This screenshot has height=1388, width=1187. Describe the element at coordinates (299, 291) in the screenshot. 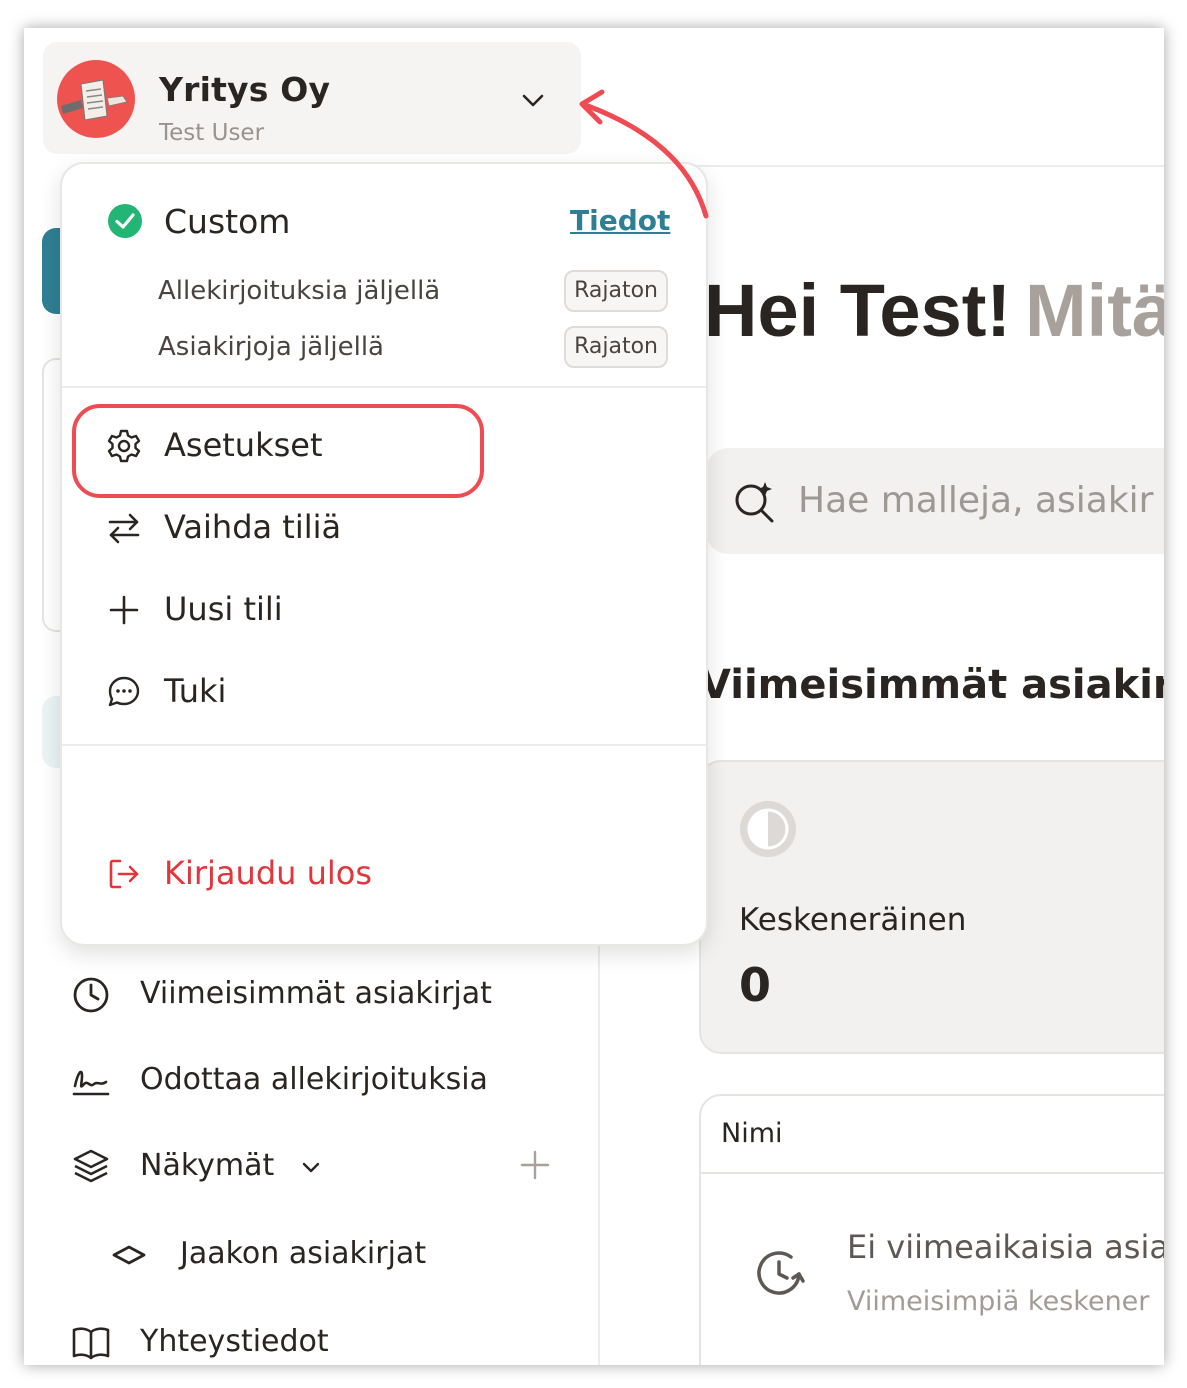

I see `quota-label: Allekirjoituksia jäljellä` at that location.